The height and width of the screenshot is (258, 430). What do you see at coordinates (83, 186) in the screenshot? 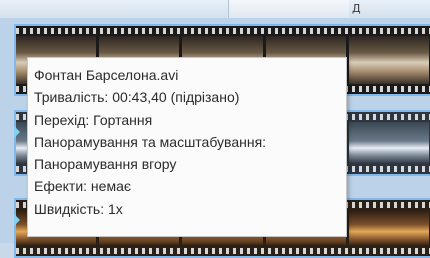
I see `tooltip-effects: Ефекти: немає` at bounding box center [83, 186].